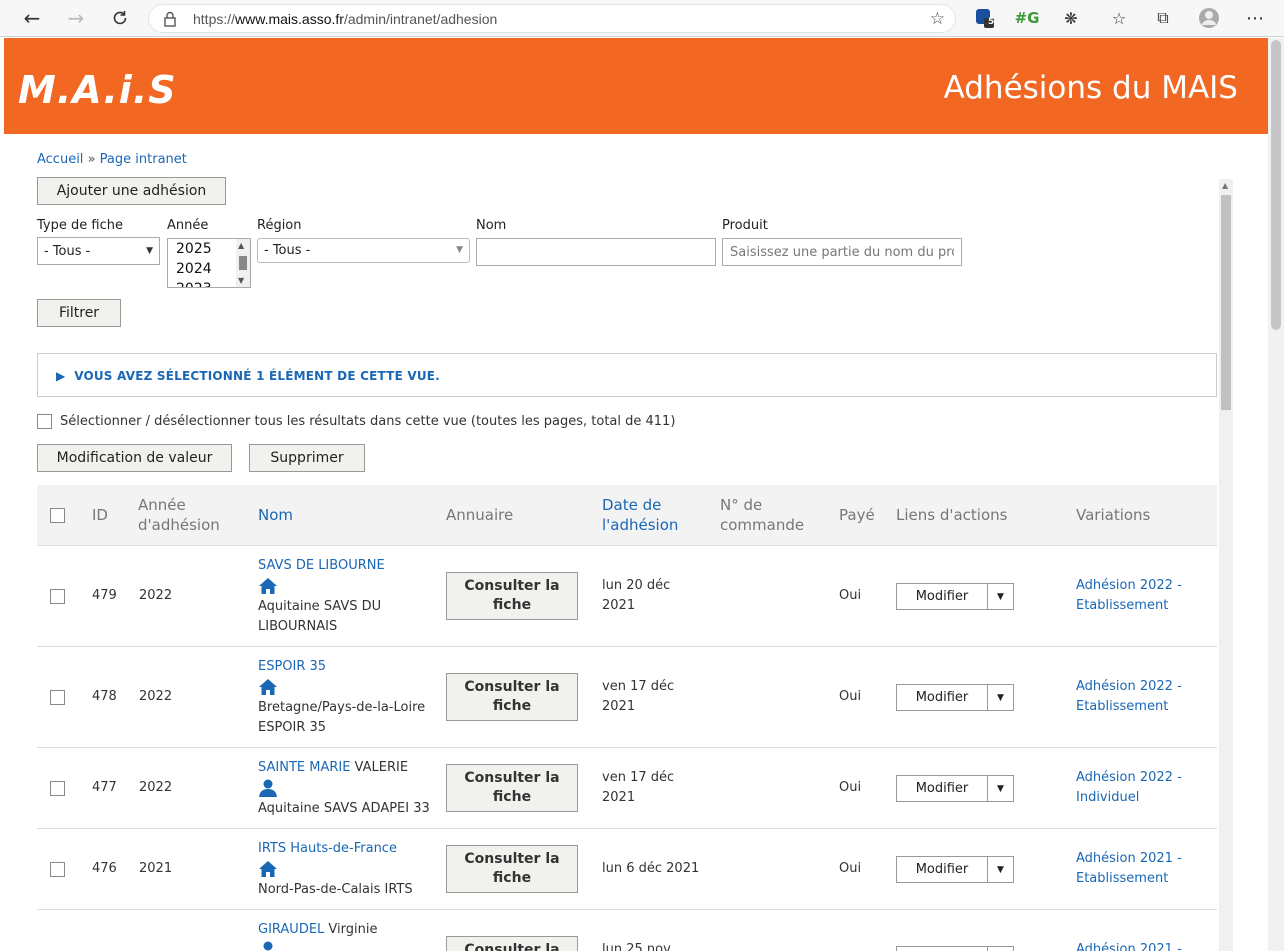  What do you see at coordinates (76, 18) in the screenshot?
I see `forward-icon: →` at bounding box center [76, 18].